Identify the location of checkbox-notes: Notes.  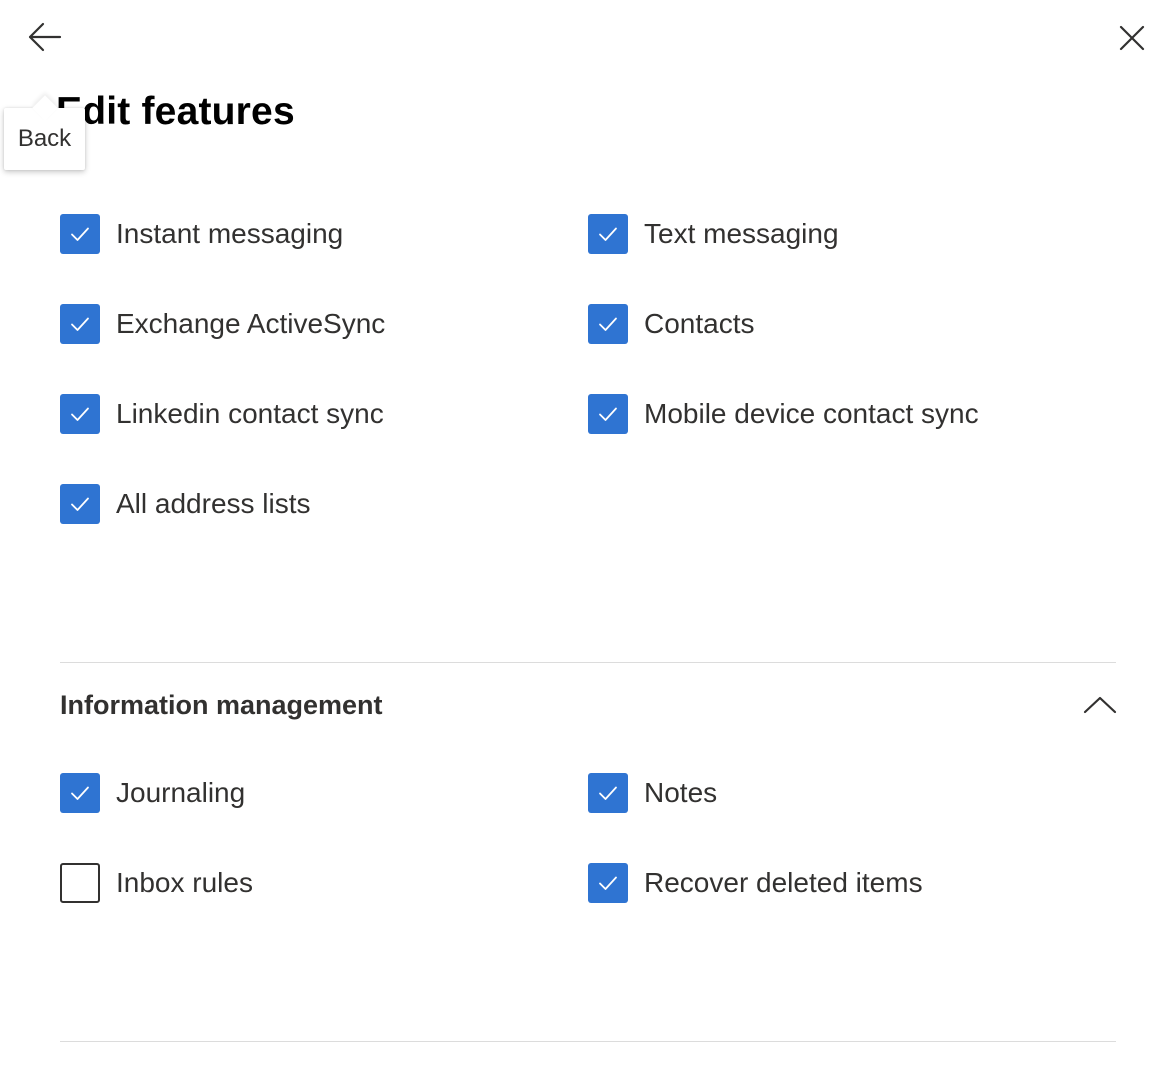
(652, 793).